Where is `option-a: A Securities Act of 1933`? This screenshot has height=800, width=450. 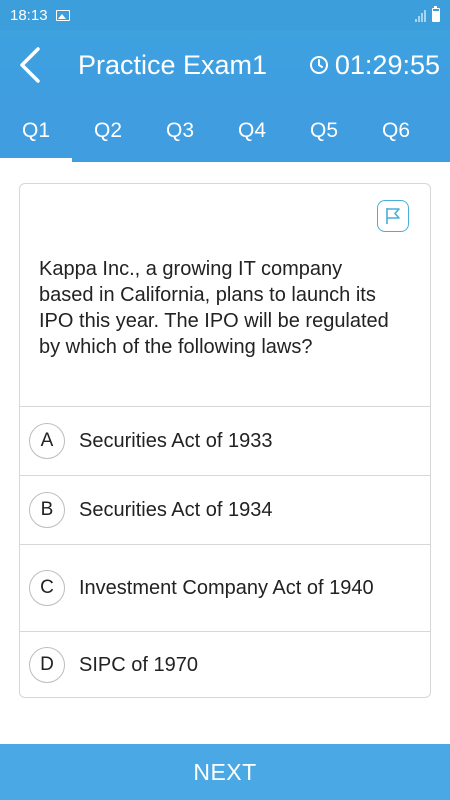 option-a: A Securities Act of 1933 is located at coordinates (225, 440).